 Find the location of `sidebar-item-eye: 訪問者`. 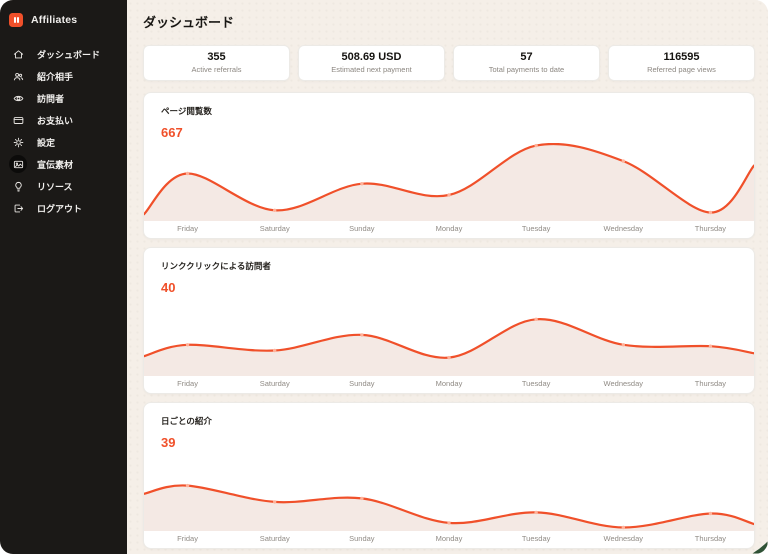

sidebar-item-eye: 訪問者 is located at coordinates (63, 98).